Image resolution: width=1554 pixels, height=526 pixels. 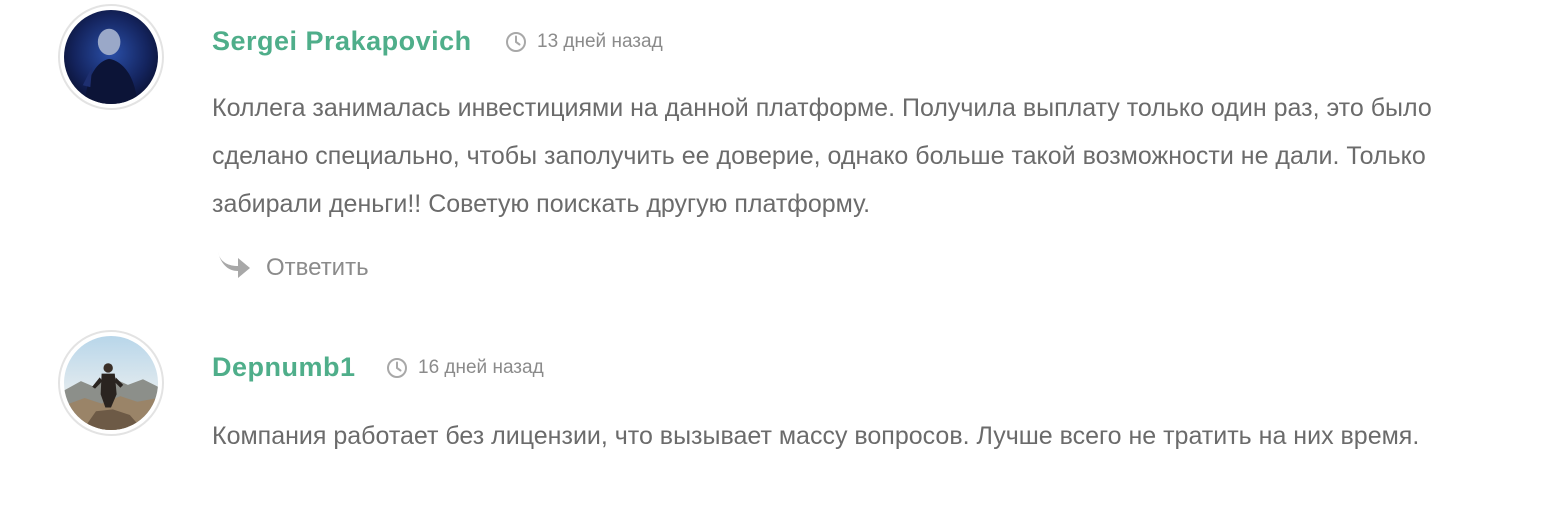 What do you see at coordinates (234, 267) in the screenshot?
I see `reply-arrow-icon` at bounding box center [234, 267].